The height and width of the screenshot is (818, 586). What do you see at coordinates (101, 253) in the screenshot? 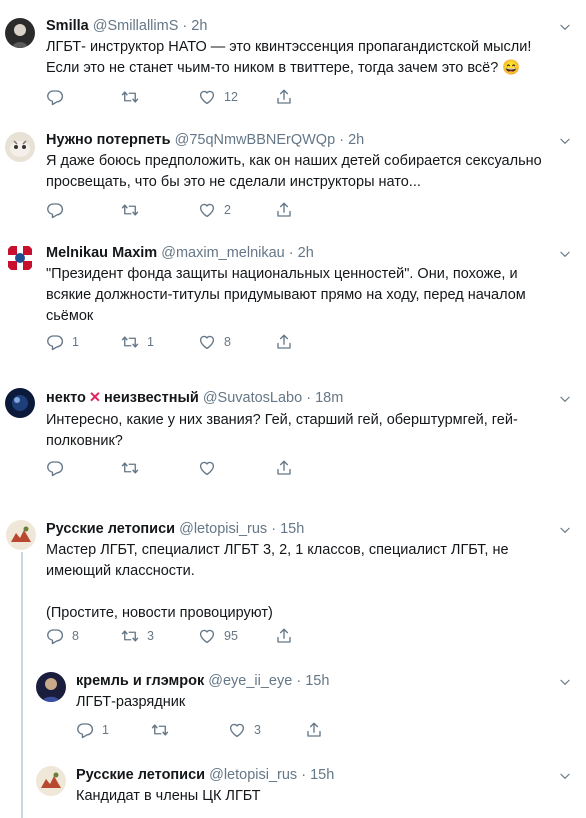
I see `display-name: Melnikau Maxim` at bounding box center [101, 253].